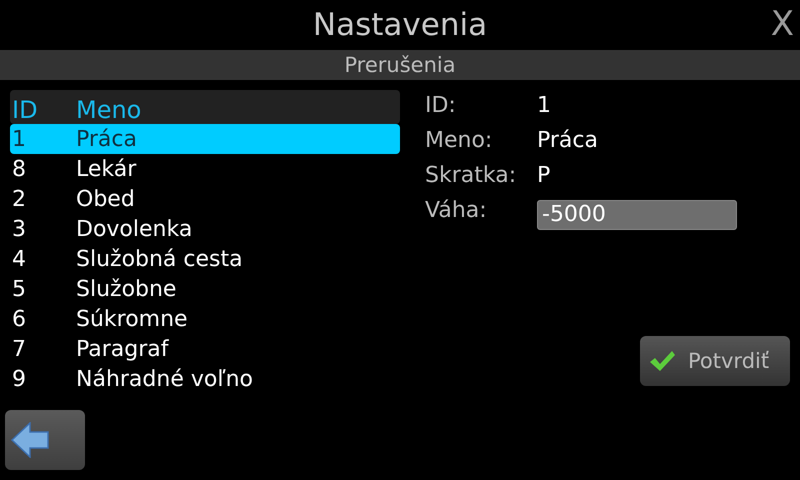  Describe the element at coordinates (205, 289) in the screenshot. I see `list-item: 5 Služobne` at that location.